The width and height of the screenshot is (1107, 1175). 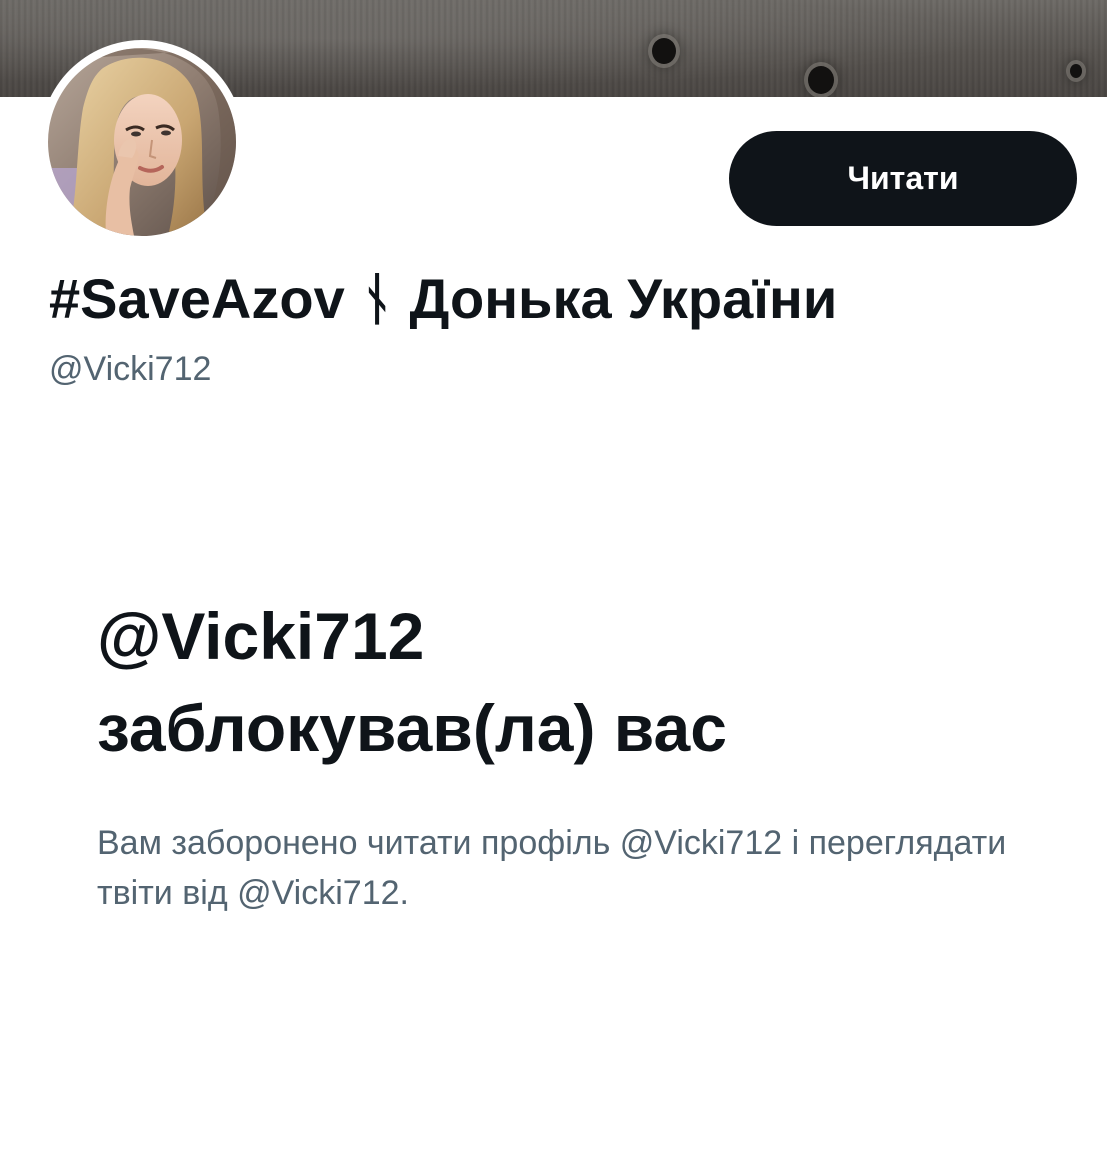 I want to click on blocked-title: @Vicki712 заблокував(ла) вас, so click(x=547, y=682).